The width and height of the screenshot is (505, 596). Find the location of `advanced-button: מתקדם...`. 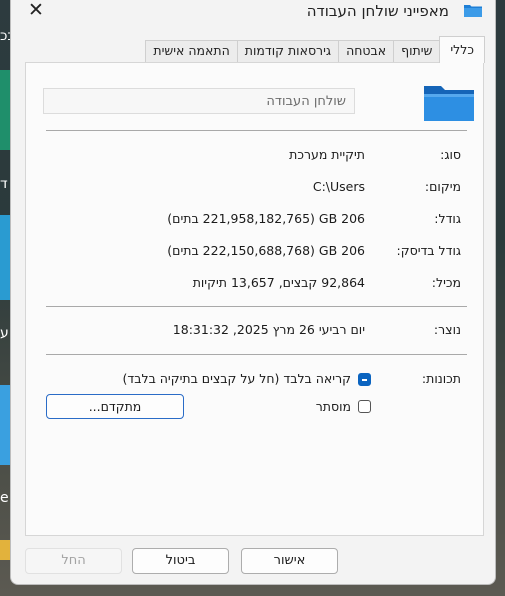

advanced-button: מתקדם... is located at coordinates (115, 406).